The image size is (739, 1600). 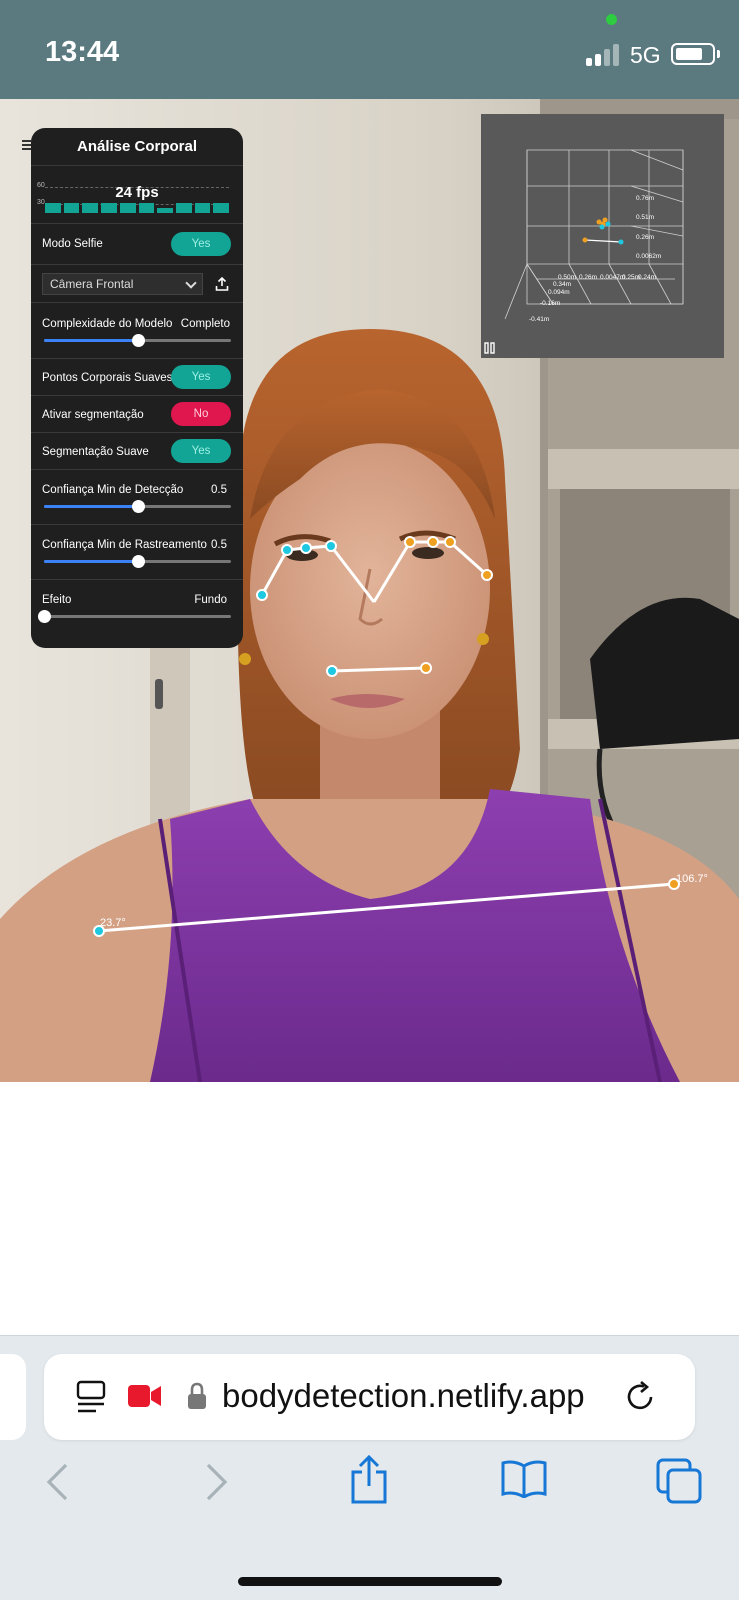 What do you see at coordinates (205, 324) in the screenshot?
I see `model-complexity-value: Completo` at bounding box center [205, 324].